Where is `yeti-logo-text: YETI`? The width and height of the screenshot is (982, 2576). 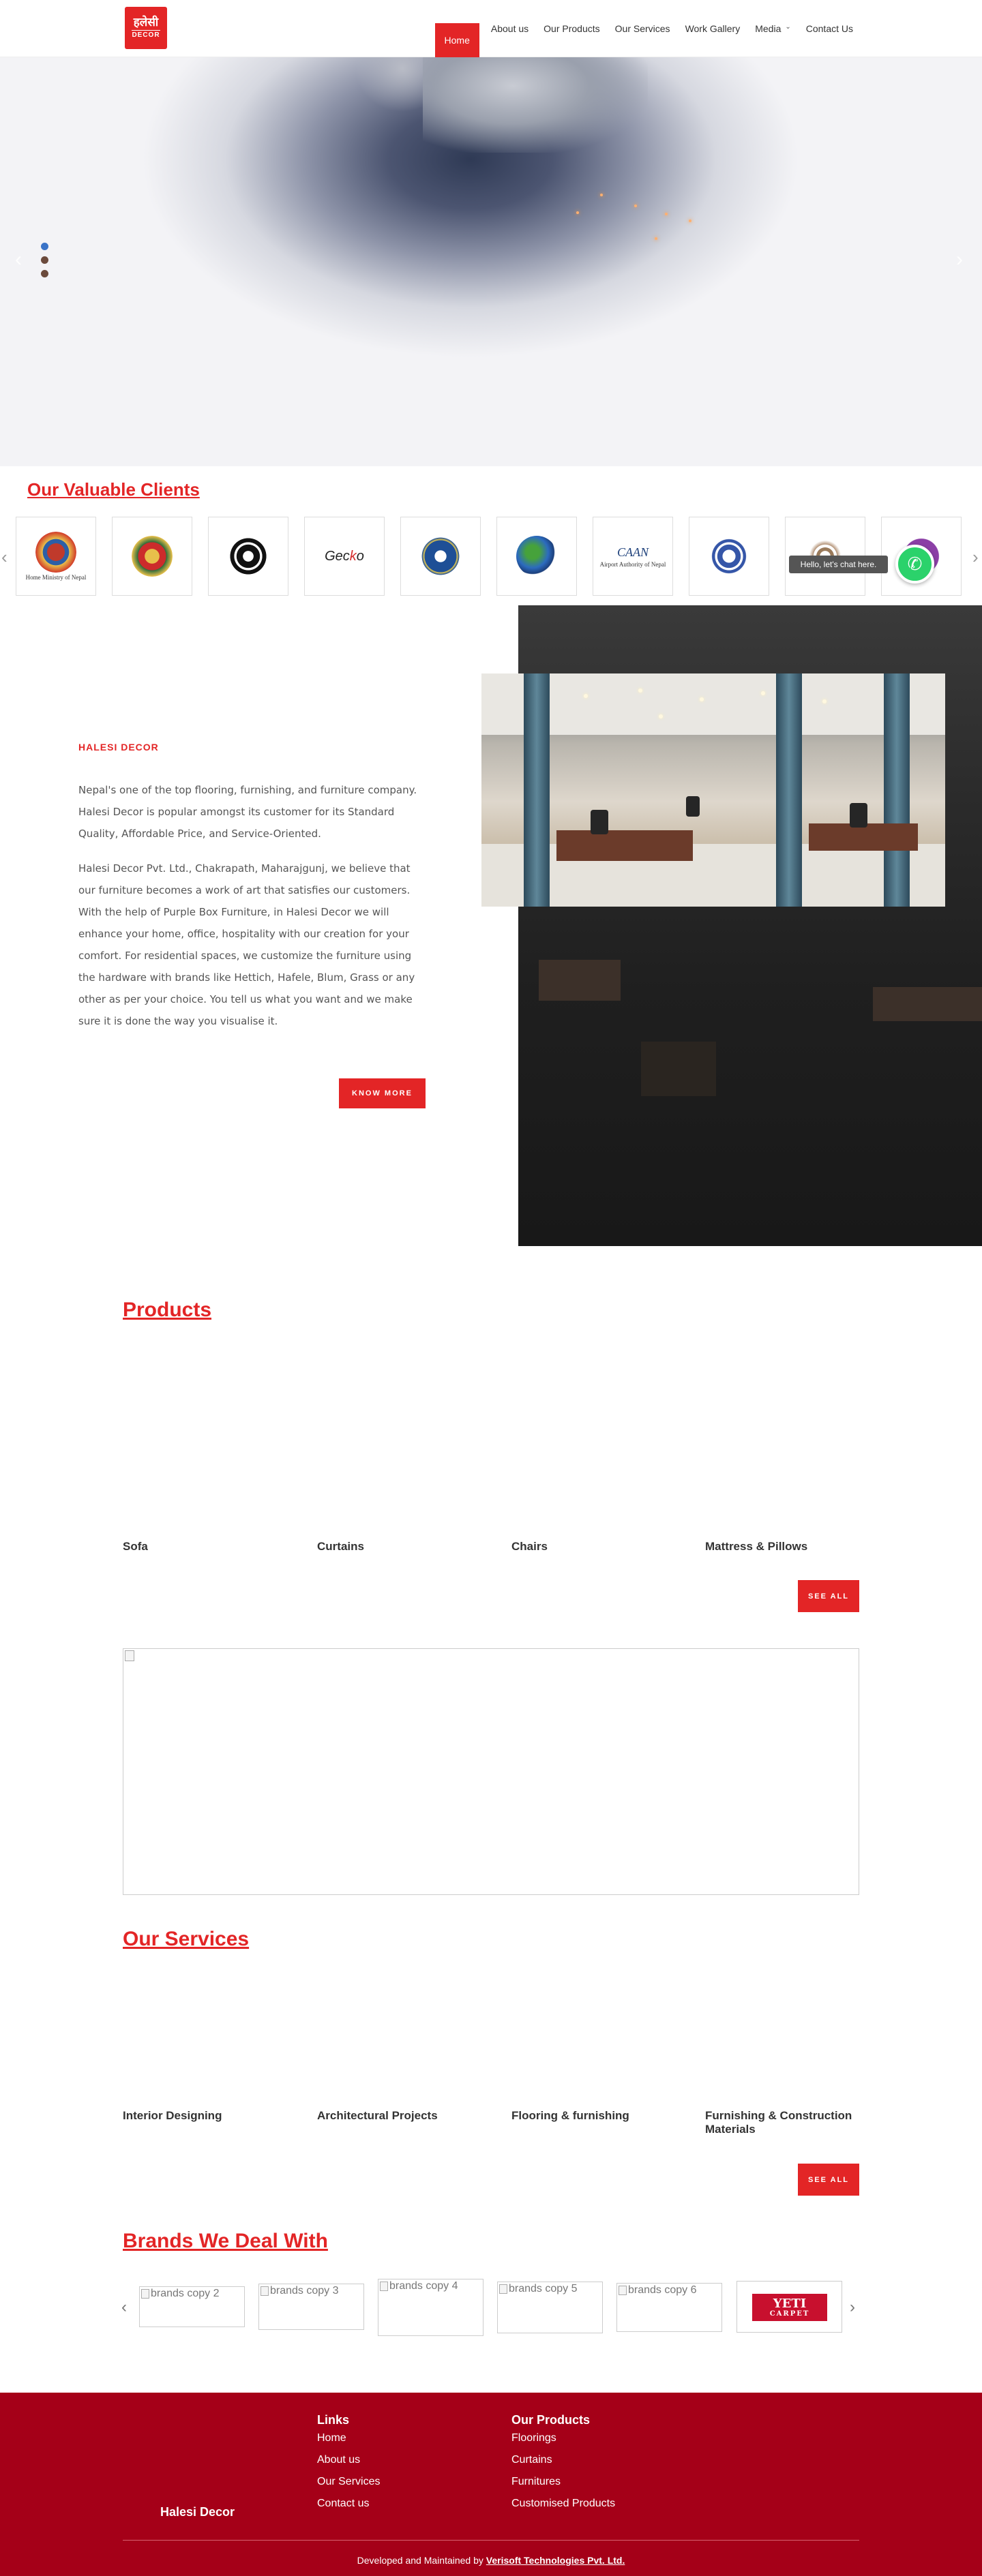
yeti-logo-text: YETI is located at coordinates (790, 2303).